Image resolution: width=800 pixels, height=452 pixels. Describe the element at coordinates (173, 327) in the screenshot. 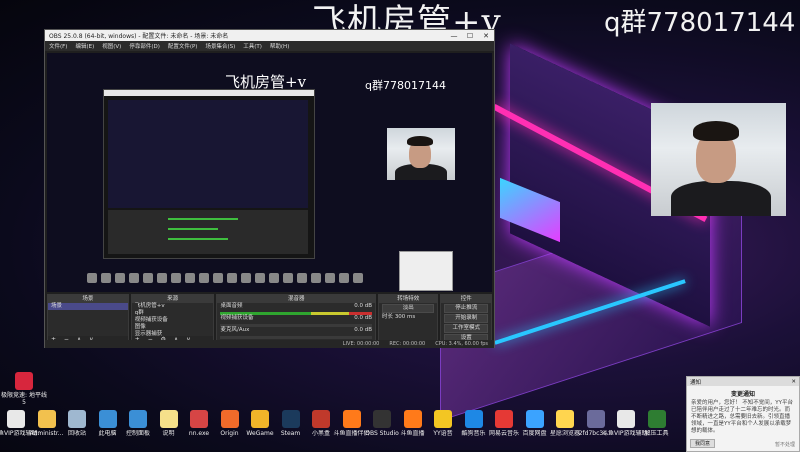

I see `source-item: 图像` at that location.